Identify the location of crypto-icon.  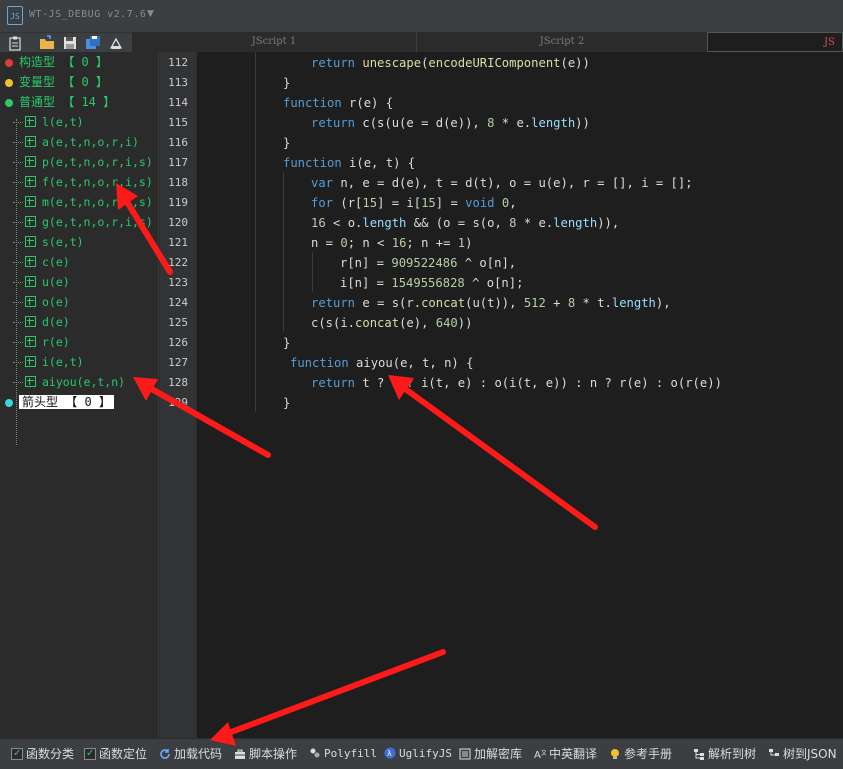
(465, 754).